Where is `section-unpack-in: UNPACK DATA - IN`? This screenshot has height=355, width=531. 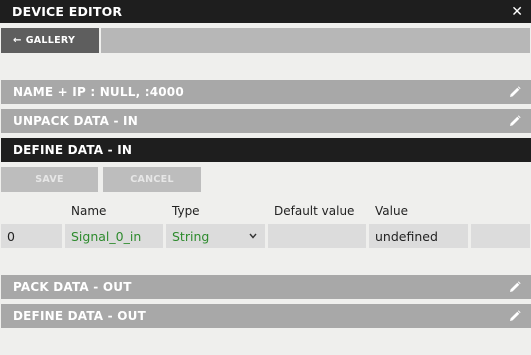 section-unpack-in: UNPACK DATA - IN is located at coordinates (266, 121).